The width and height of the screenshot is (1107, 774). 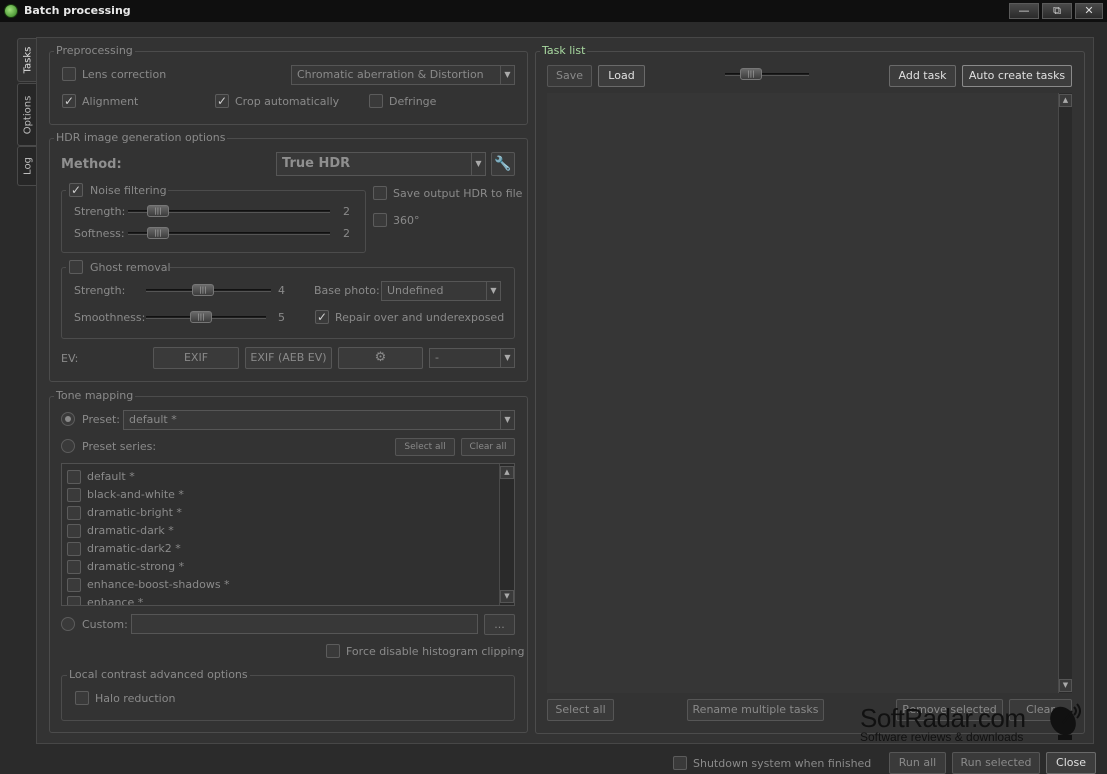 What do you see at coordinates (119, 446) in the screenshot?
I see `preset-series-label: Preset series:` at bounding box center [119, 446].